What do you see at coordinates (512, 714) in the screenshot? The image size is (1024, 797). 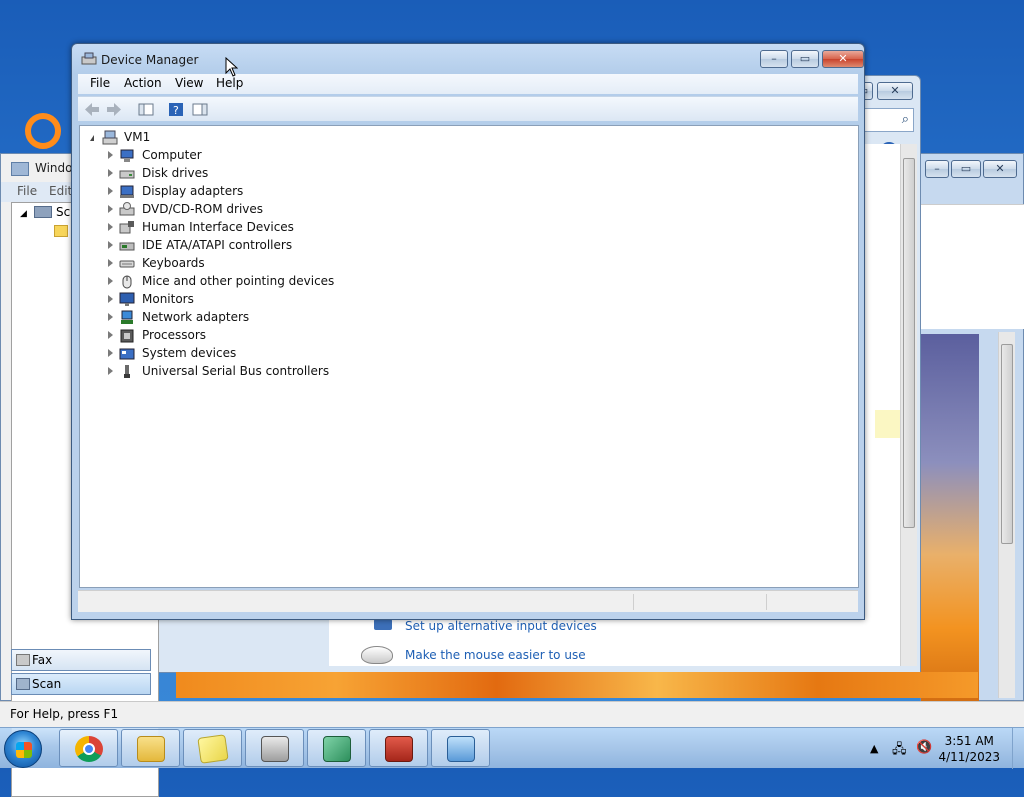 I see `background-status-bar: For Help, press F1` at bounding box center [512, 714].